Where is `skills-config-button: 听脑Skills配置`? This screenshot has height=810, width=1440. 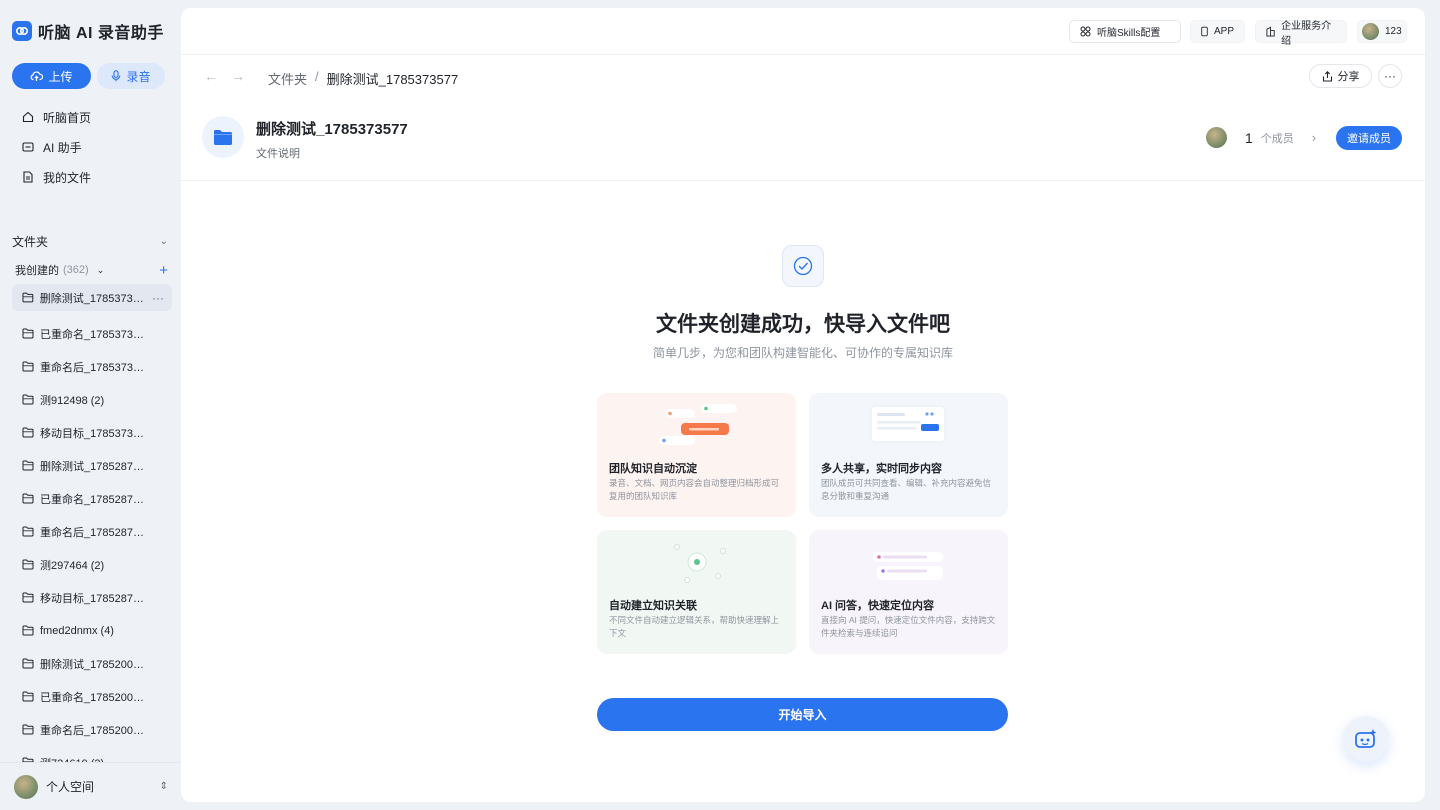 skills-config-button: 听脑Skills配置 is located at coordinates (1125, 31).